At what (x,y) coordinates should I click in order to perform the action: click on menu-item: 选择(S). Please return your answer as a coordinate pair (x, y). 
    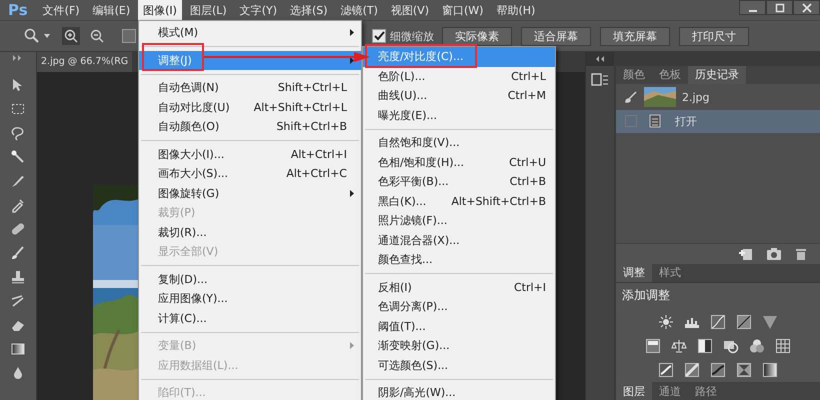
    Looking at the image, I should click on (309, 10).